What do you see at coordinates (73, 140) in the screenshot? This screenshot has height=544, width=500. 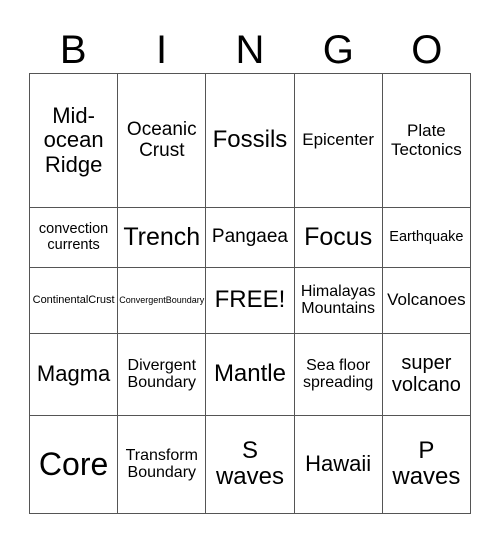 I see `bingo-cell: Mid-ocean Ridge` at bounding box center [73, 140].